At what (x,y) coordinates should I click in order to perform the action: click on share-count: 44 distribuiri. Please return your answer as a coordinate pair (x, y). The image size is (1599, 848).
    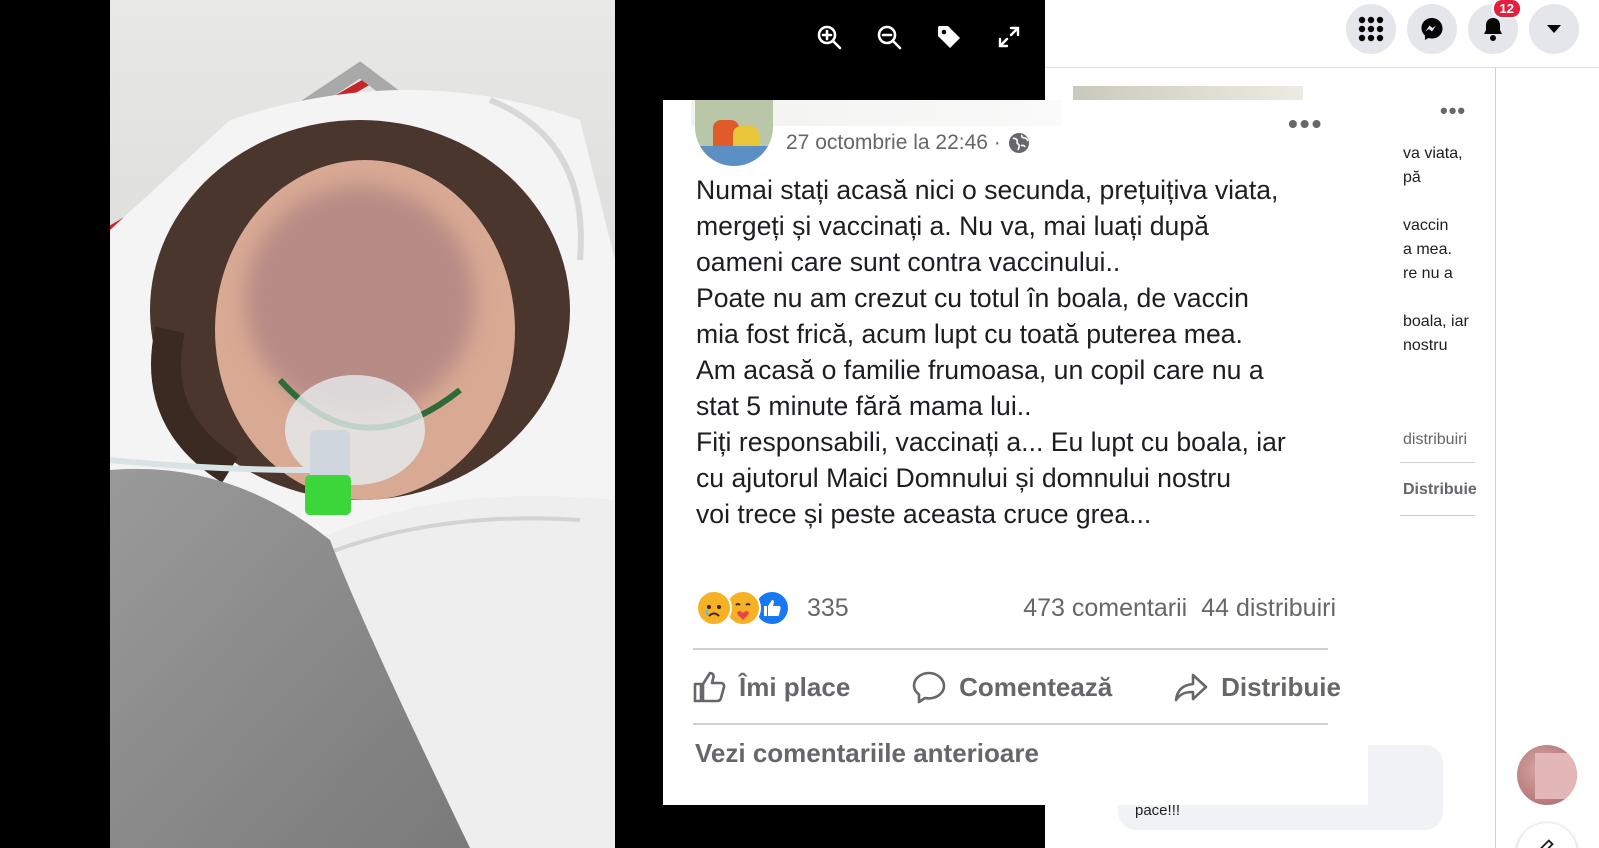
    Looking at the image, I should click on (1268, 608).